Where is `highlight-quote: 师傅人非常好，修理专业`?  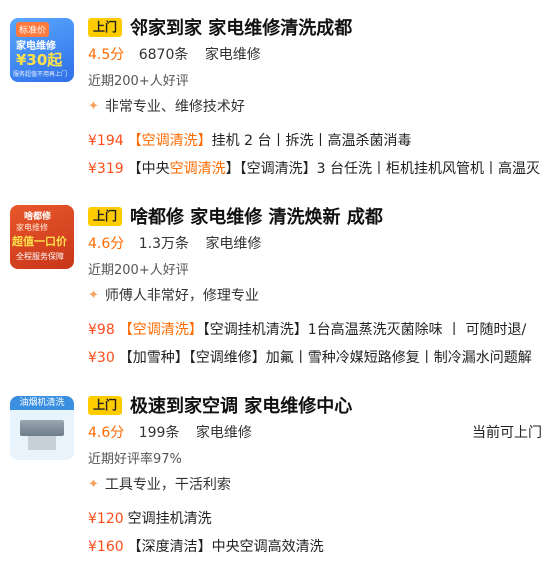 highlight-quote: 师傅人非常好，修理专业 is located at coordinates (181, 296).